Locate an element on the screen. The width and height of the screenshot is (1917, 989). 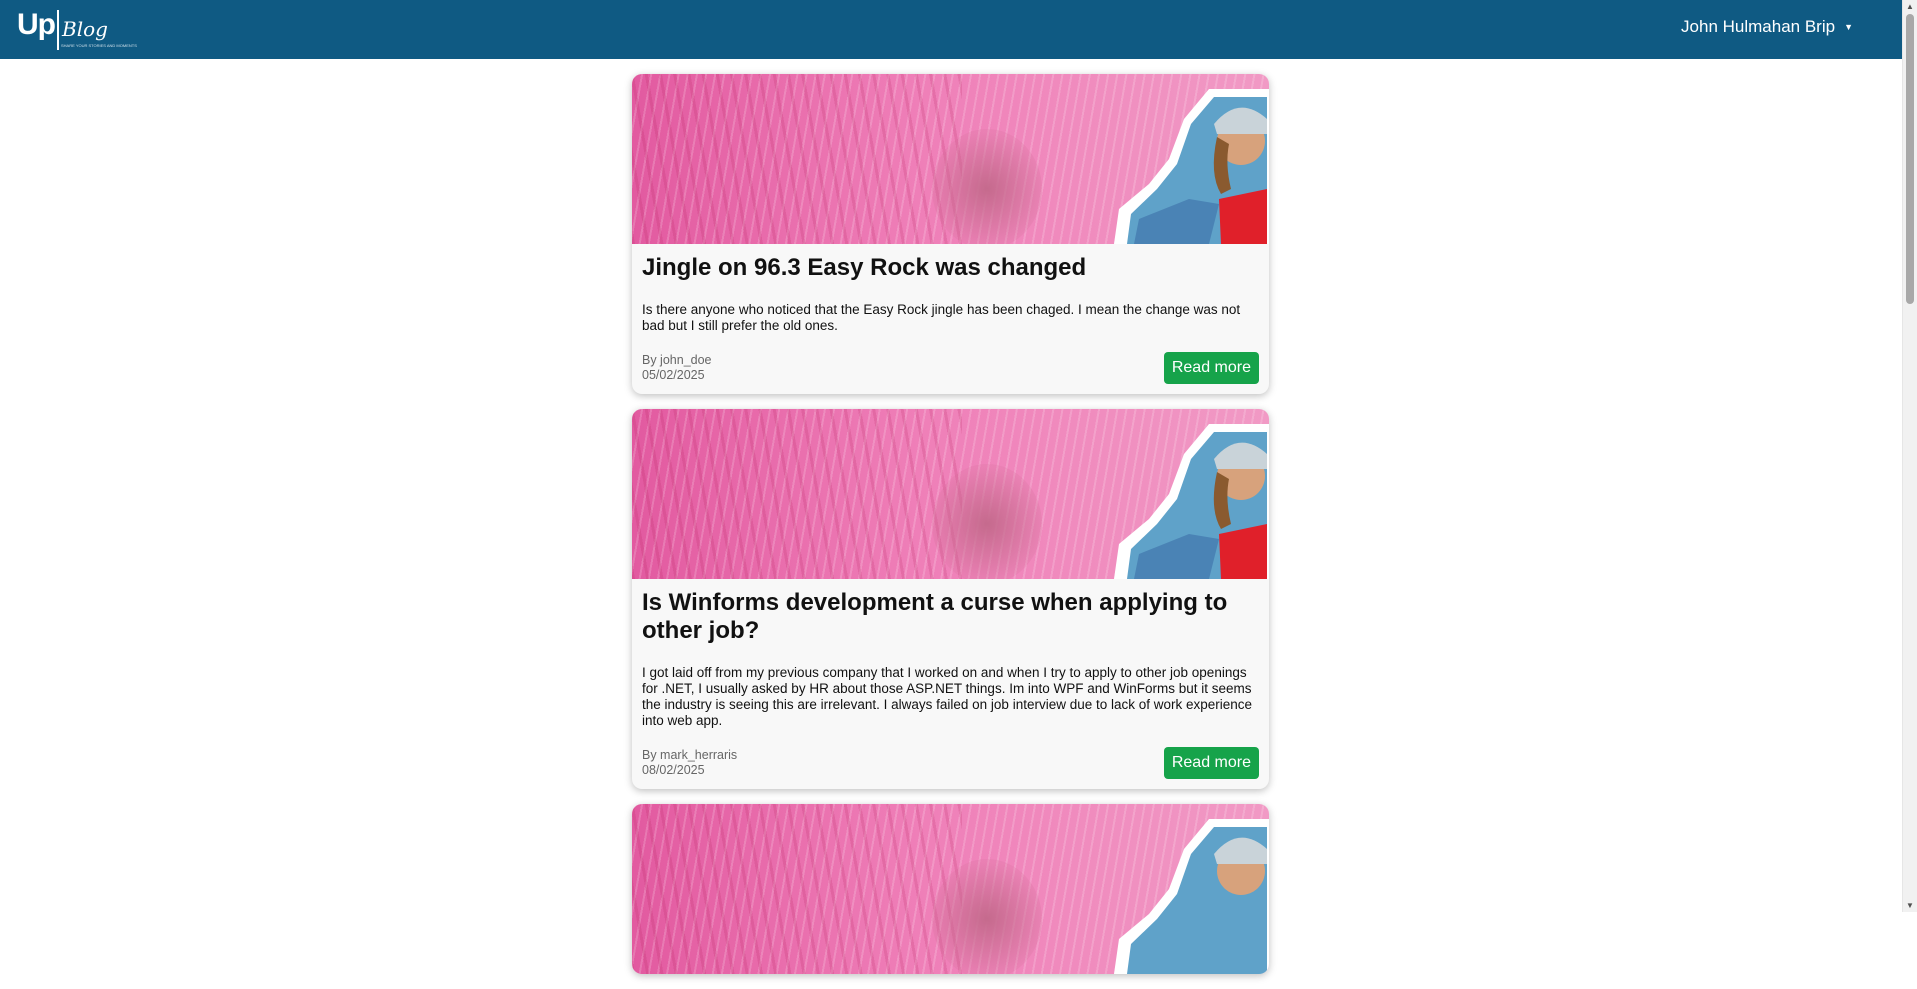
vertical-scrollbar: ▲ ▼ is located at coordinates (1909, 456).